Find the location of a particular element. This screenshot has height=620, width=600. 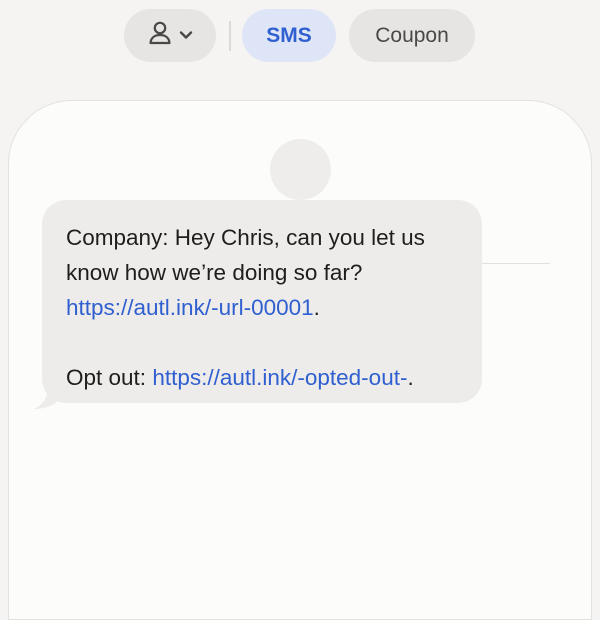

tab-coupon: Coupon is located at coordinates (412, 35).